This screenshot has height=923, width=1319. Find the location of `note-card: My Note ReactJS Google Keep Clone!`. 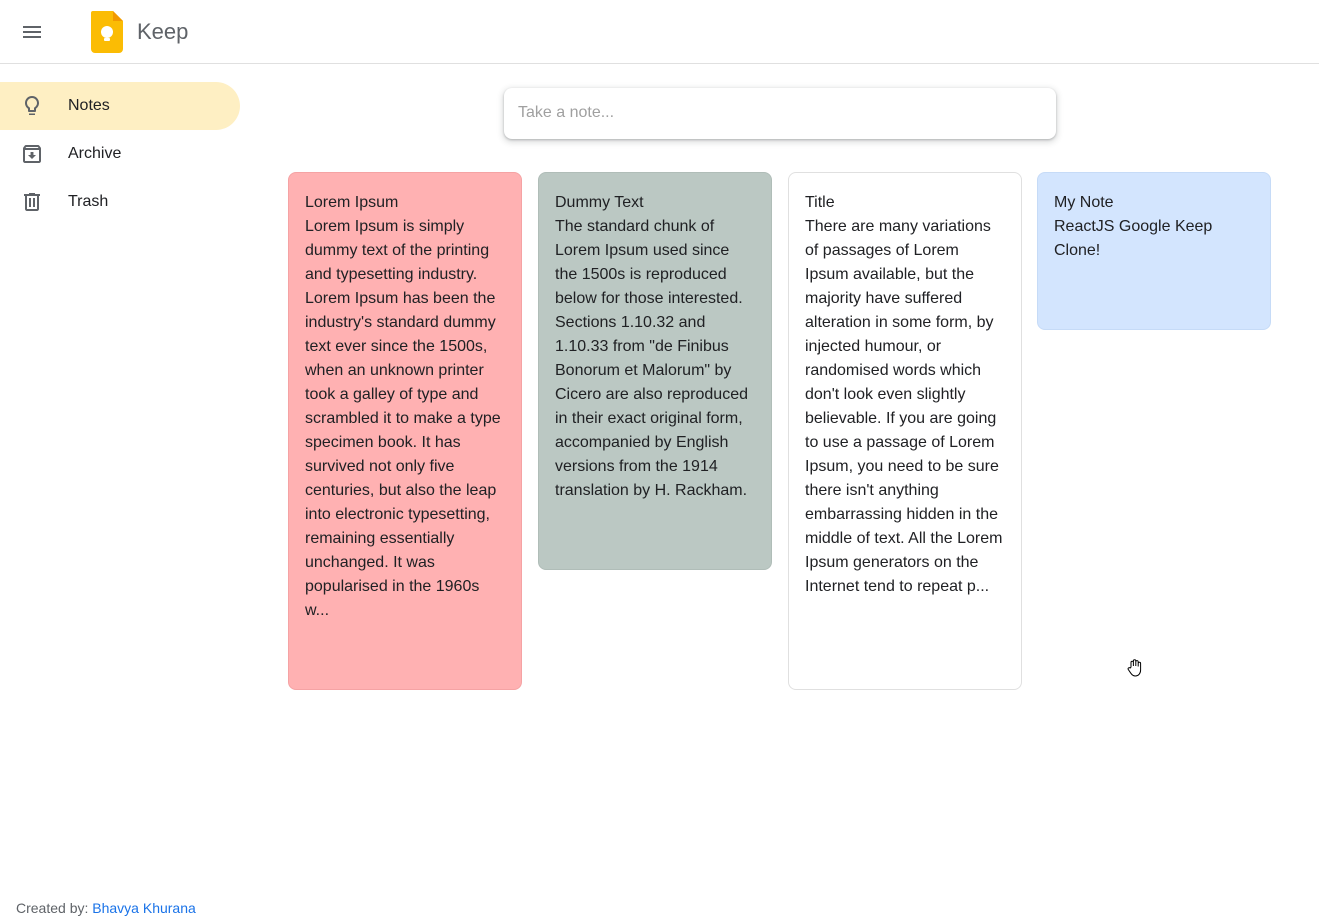

note-card: My Note ReactJS Google Keep Clone! is located at coordinates (1154, 251).